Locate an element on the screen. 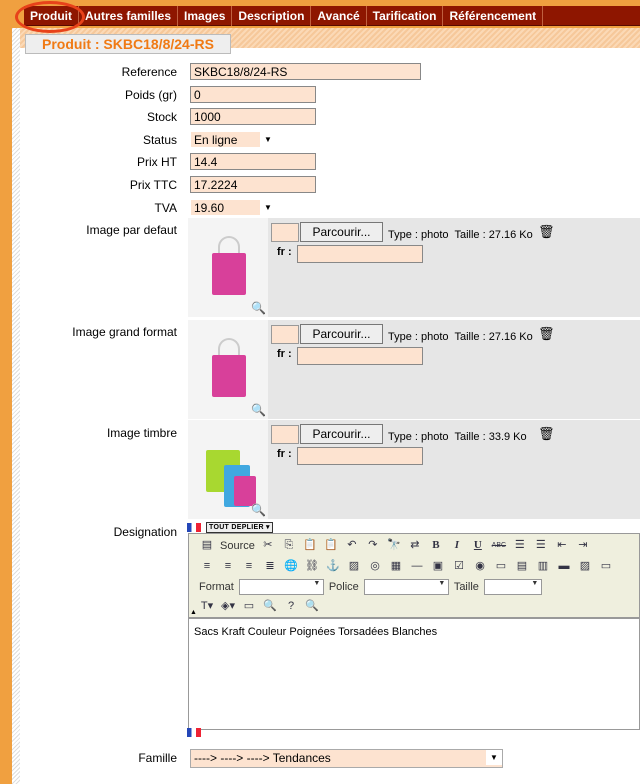 The width and height of the screenshot is (640, 784). anchor-icon: ⚓ is located at coordinates (333, 566).